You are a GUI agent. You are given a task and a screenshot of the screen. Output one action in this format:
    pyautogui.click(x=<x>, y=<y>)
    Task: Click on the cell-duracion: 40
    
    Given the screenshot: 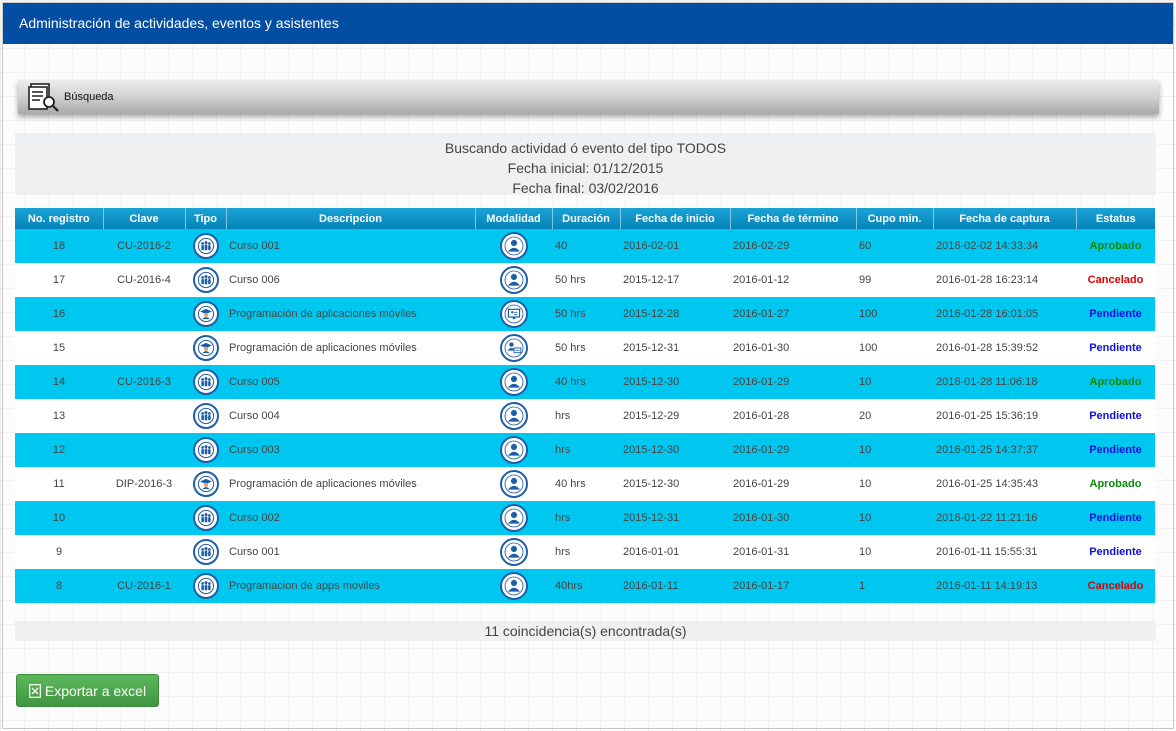 What is the action you would take?
    pyautogui.click(x=586, y=246)
    